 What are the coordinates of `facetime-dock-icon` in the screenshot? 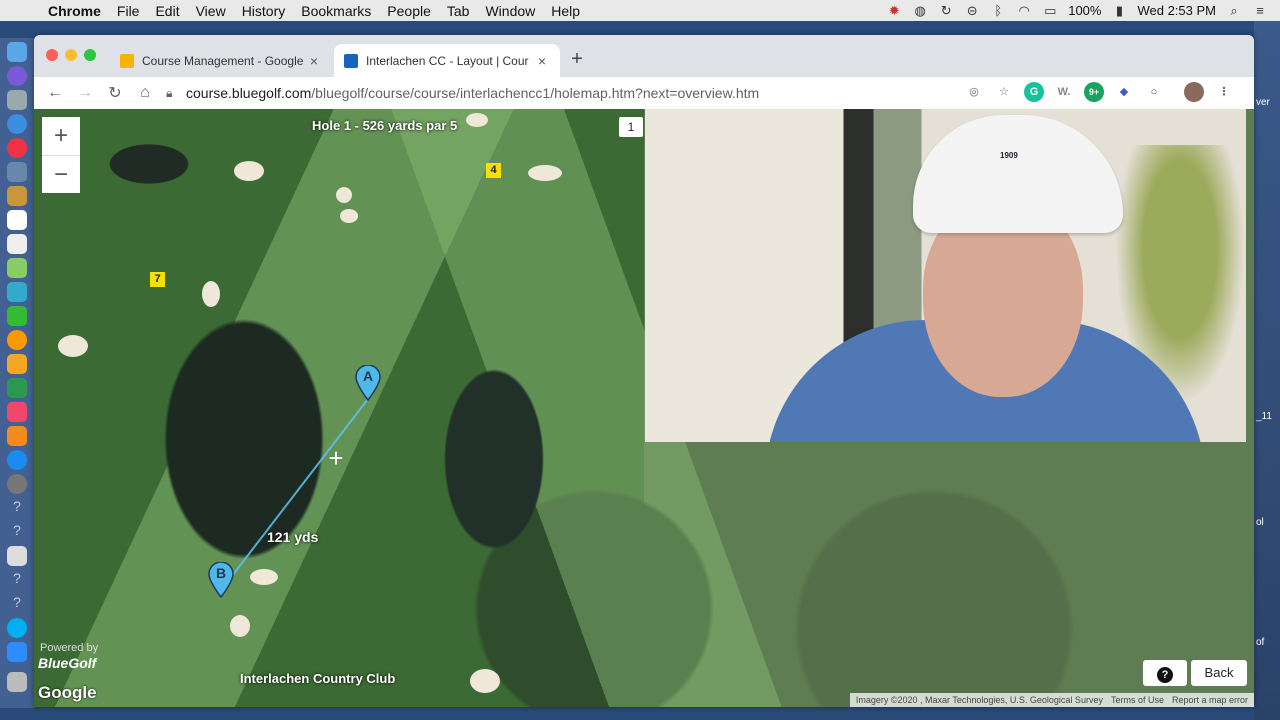 It's located at (17, 316).